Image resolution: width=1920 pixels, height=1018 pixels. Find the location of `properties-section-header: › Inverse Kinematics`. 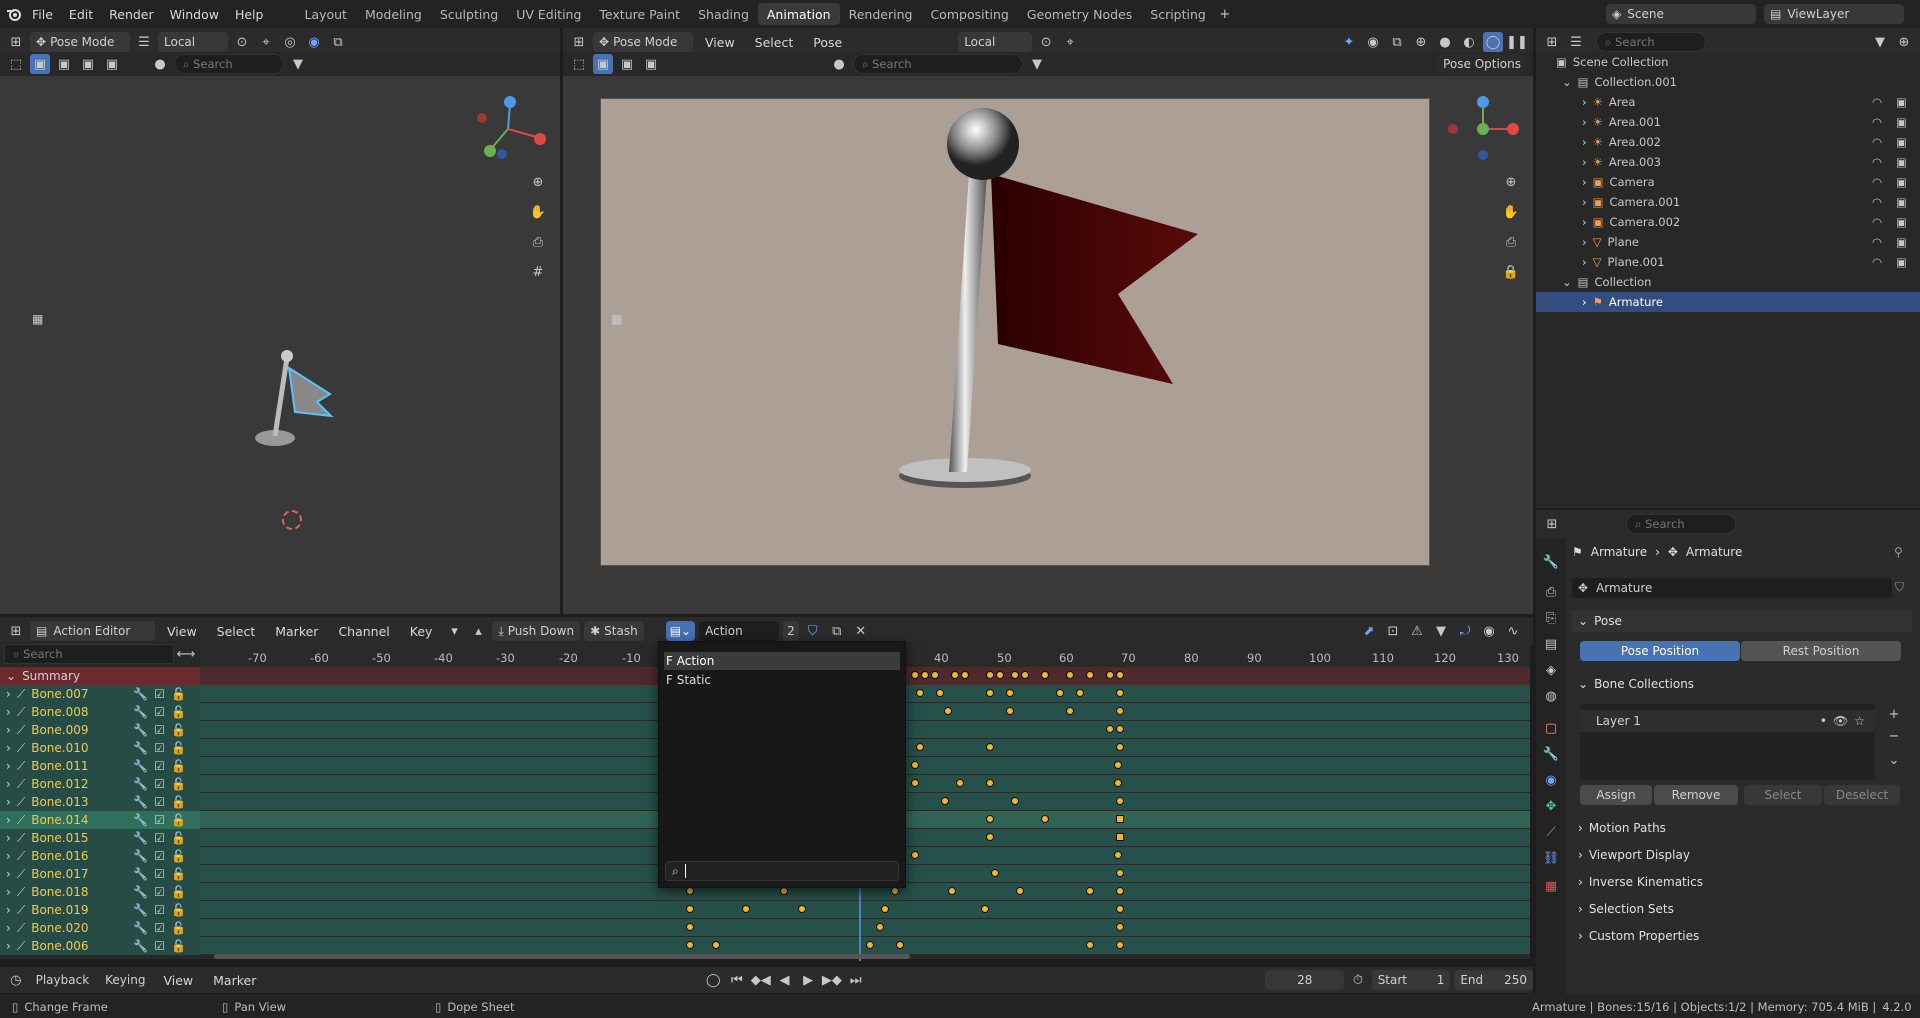

properties-section-header: › Inverse Kinematics is located at coordinates (1740, 882).